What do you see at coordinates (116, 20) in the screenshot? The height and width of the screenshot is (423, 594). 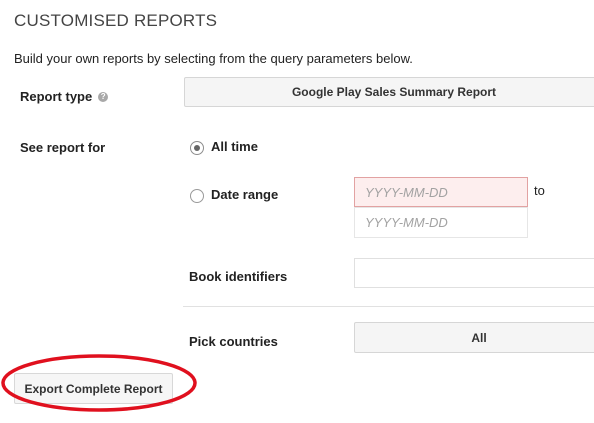 I see `page-title: CUSTOMISED REPORTS` at bounding box center [116, 20].